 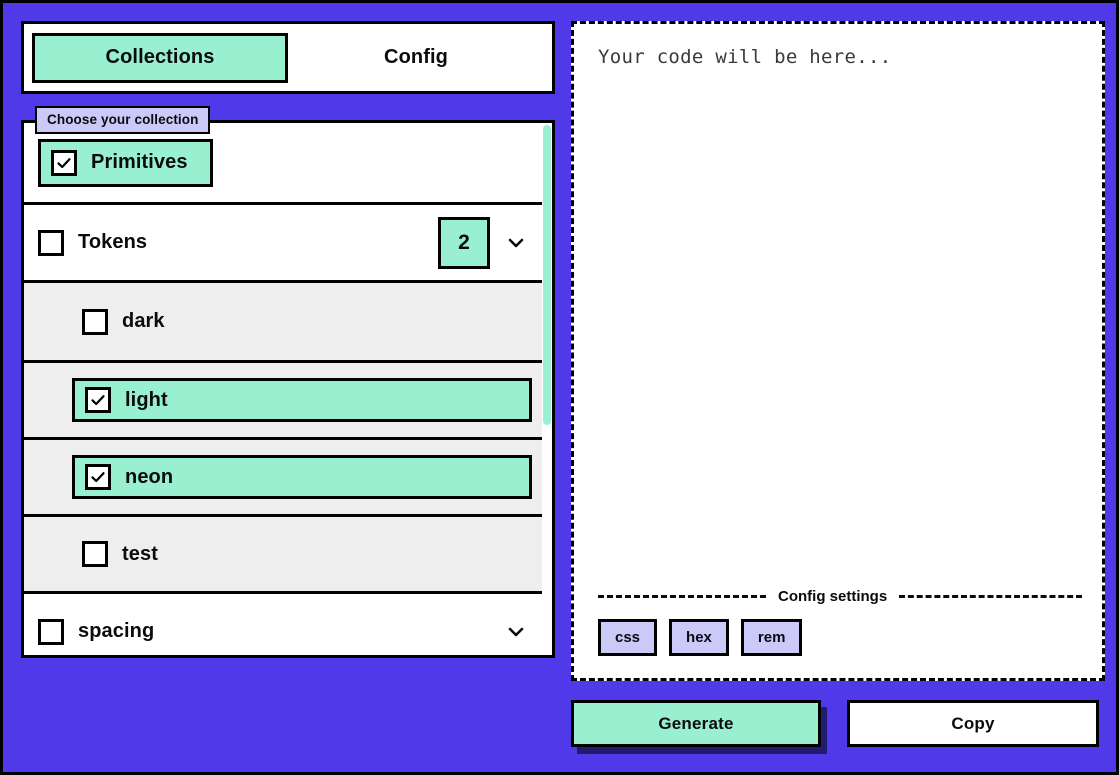 I want to click on collection-item-spacing-label: spacing, so click(x=116, y=631).